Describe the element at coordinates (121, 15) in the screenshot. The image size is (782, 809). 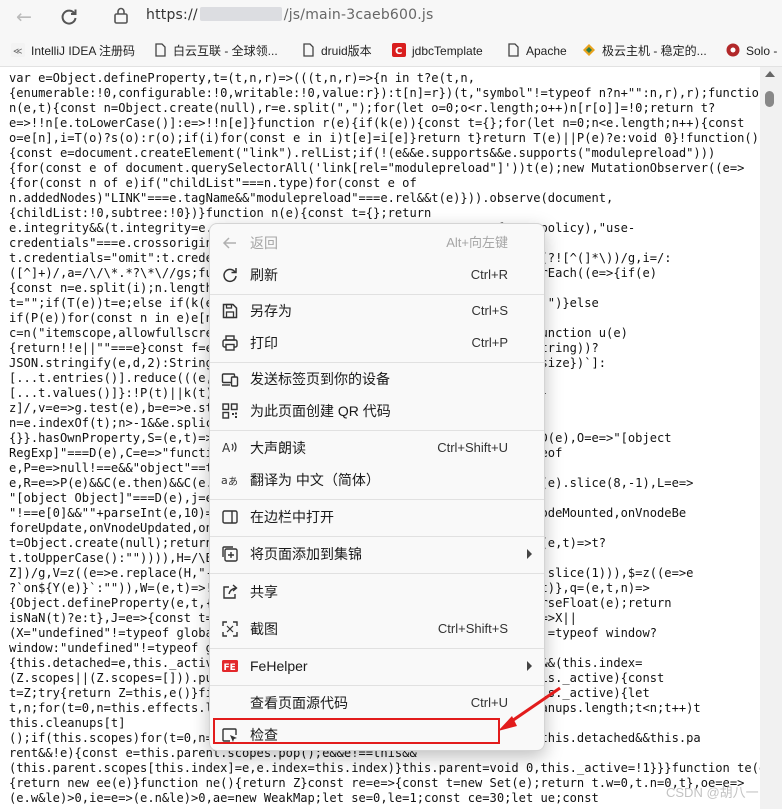
I see `lock-icon` at that location.